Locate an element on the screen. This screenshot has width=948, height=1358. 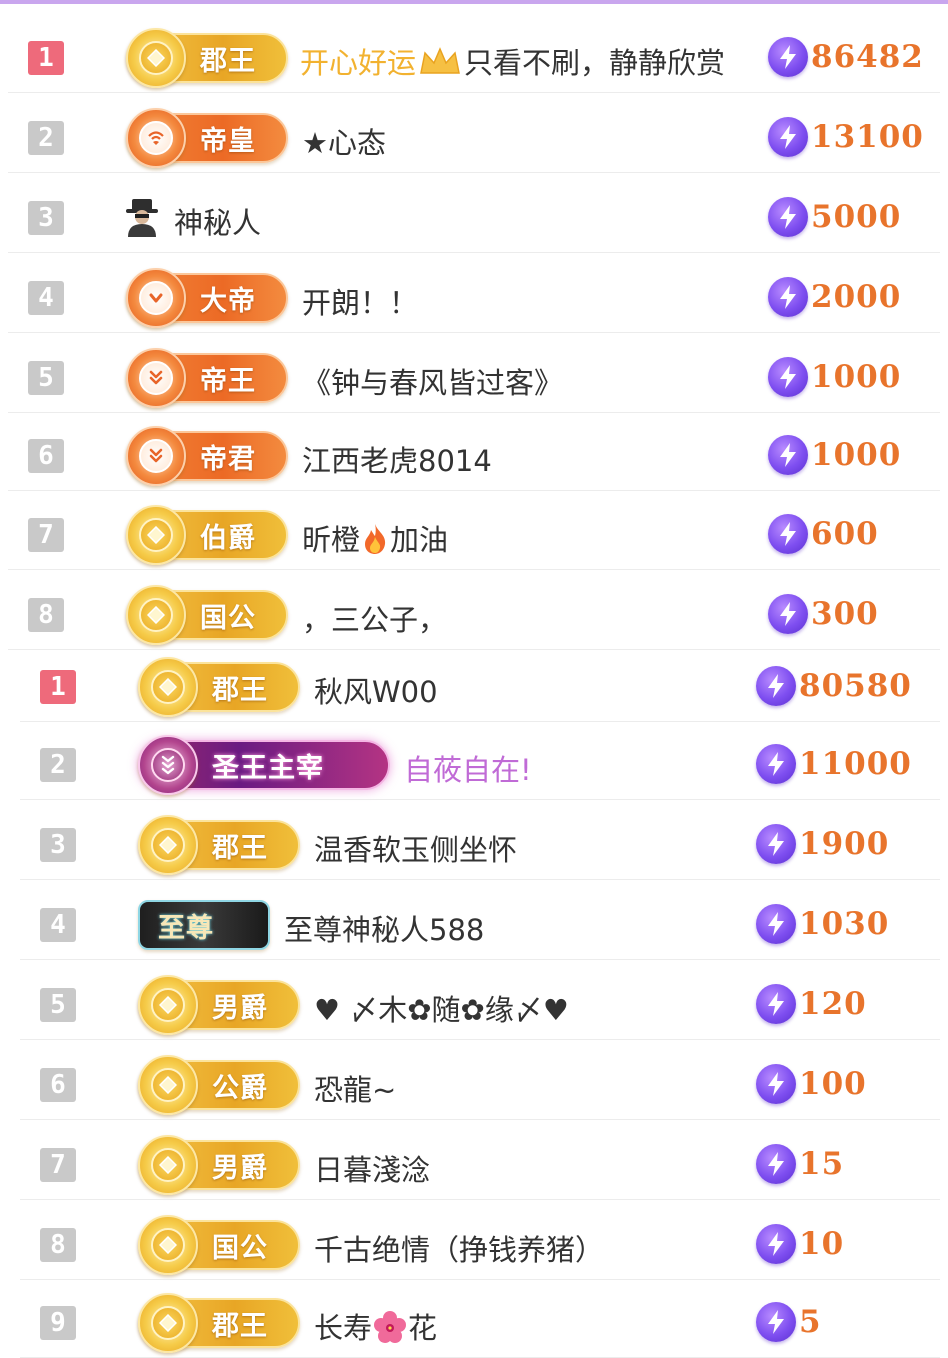
leaderboard-row: 8 国公 千古绝情（挣钱养猪） 10 is located at coordinates (474, 1240).